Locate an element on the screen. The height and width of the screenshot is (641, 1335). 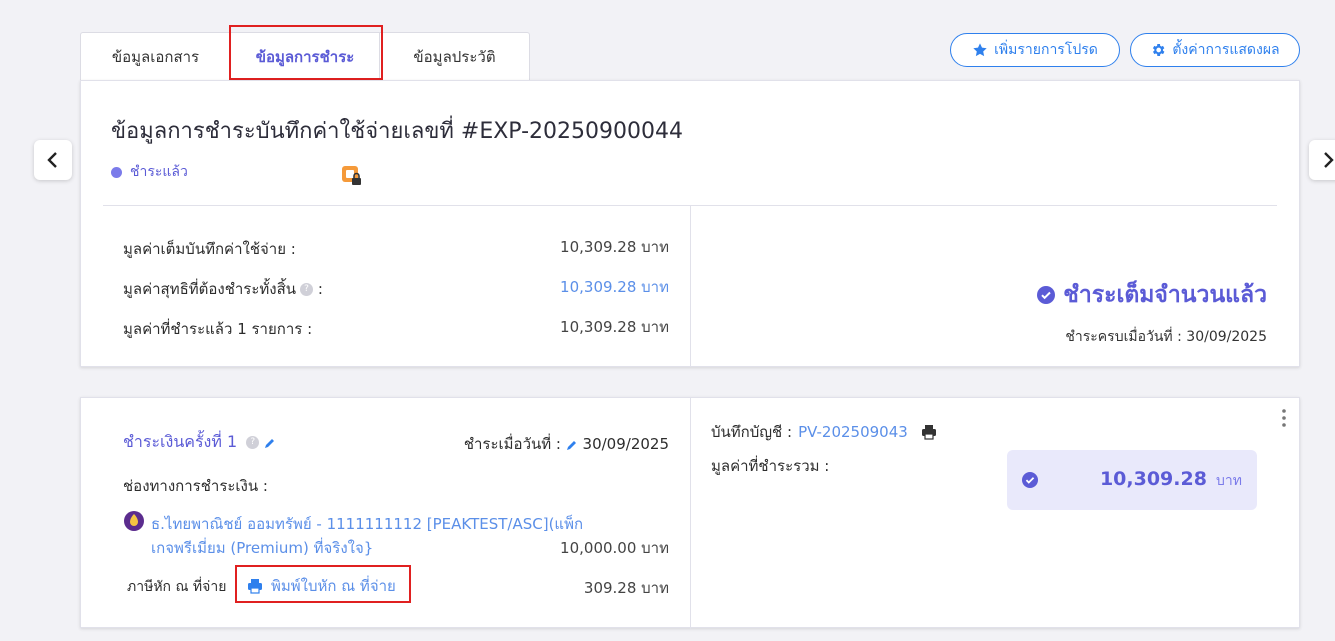
chevron-left-icon is located at coordinates (52, 160).